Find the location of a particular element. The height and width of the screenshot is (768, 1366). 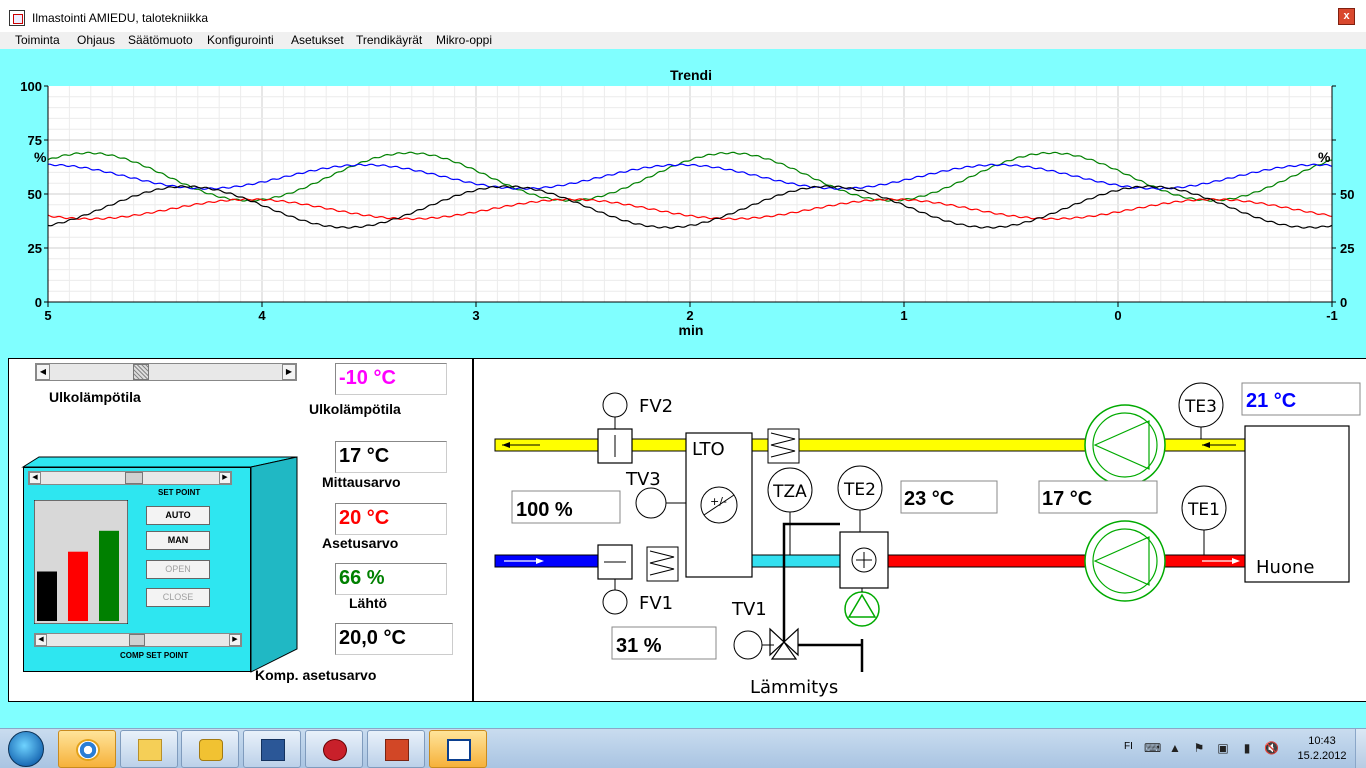

y-tick-label-left: 100 is located at coordinates (31, 86).